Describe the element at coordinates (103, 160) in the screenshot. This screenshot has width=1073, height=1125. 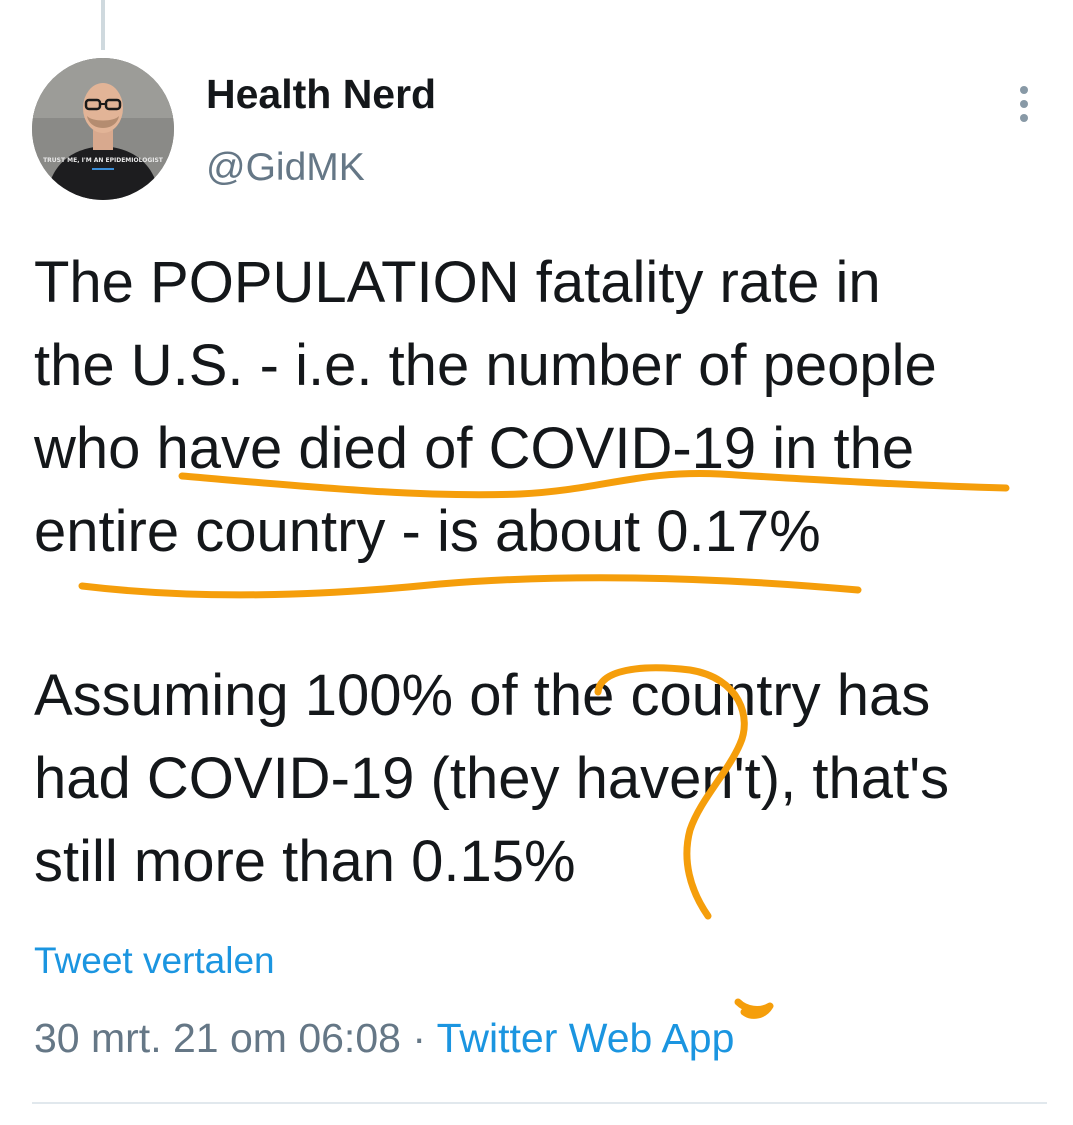
I see `avatar-shirt-text: TRUST ME, I'M AN EPIDEMIOLOGIST` at that location.